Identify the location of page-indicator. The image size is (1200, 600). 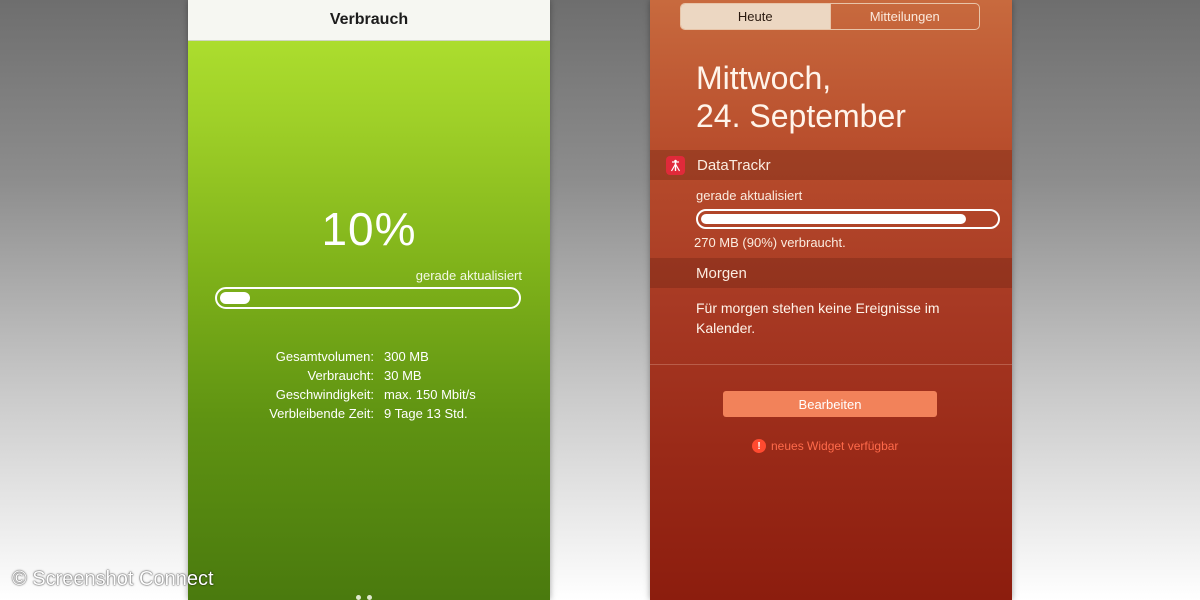
(364, 597).